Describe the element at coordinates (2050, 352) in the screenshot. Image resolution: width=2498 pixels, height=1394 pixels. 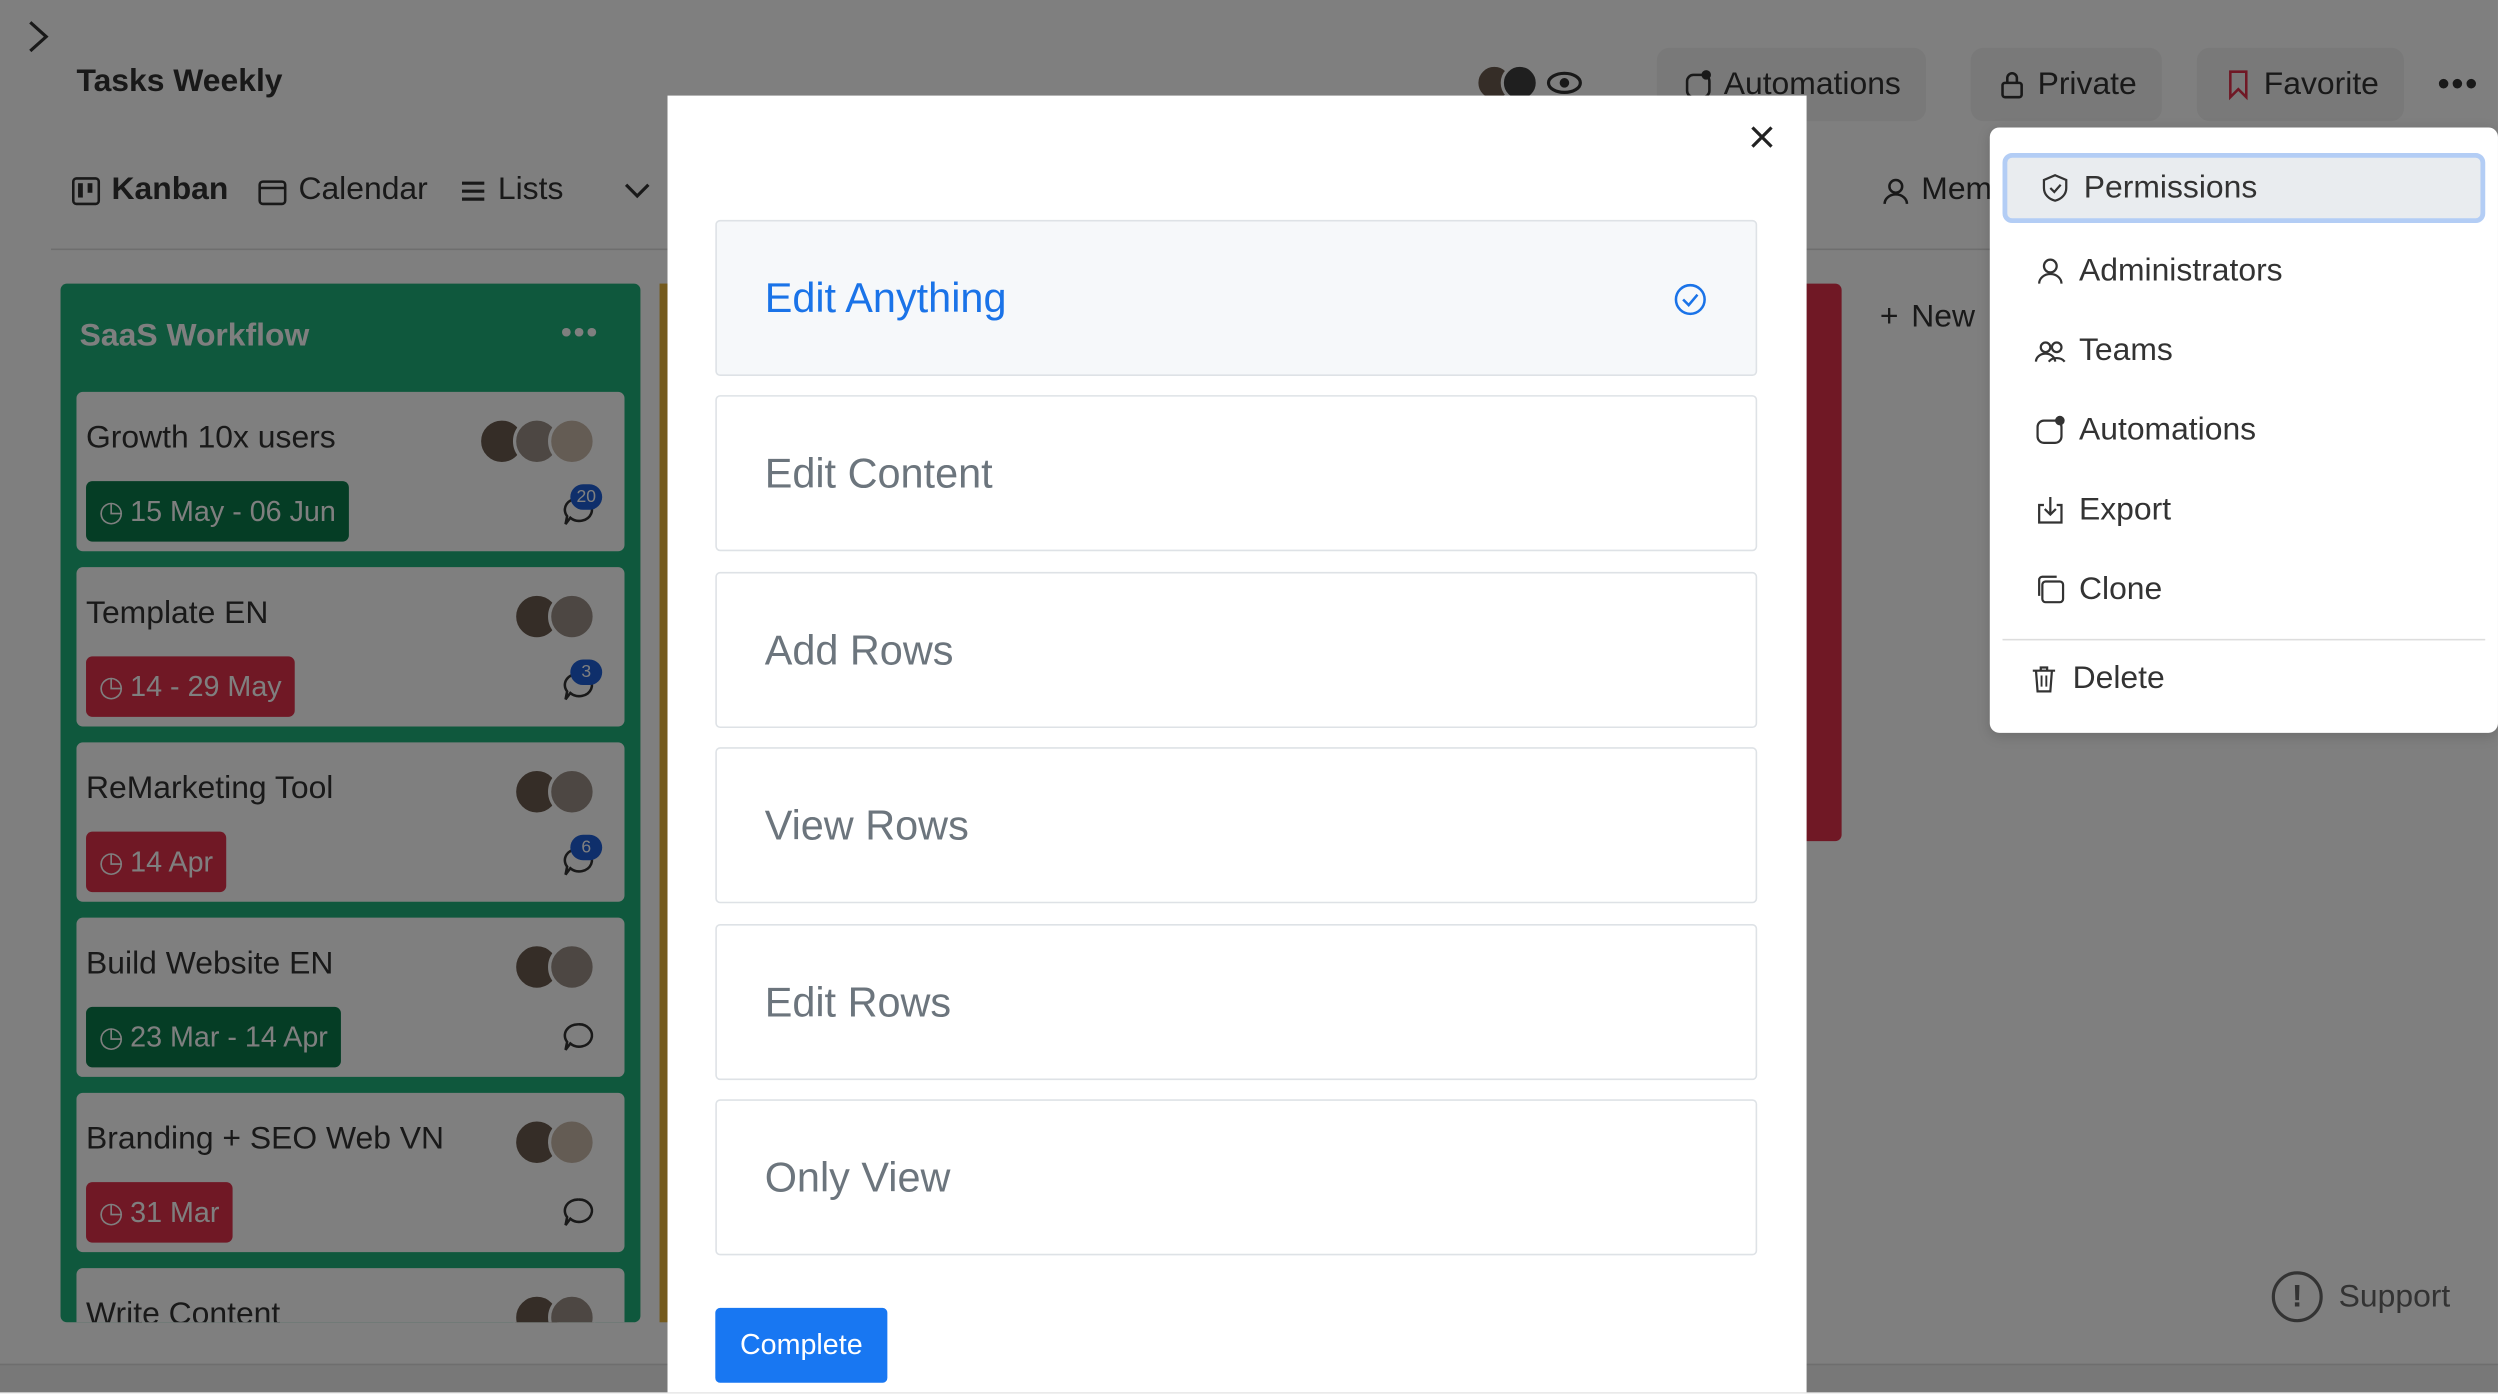
I see `users-icon` at that location.